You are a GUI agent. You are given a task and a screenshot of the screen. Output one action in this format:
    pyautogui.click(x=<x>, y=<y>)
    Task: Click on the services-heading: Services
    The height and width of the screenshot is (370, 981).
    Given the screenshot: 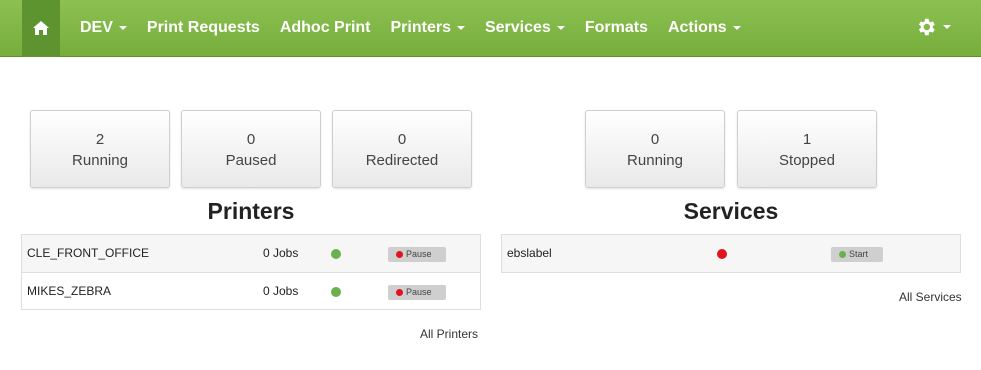 What is the action you would take?
    pyautogui.click(x=731, y=211)
    